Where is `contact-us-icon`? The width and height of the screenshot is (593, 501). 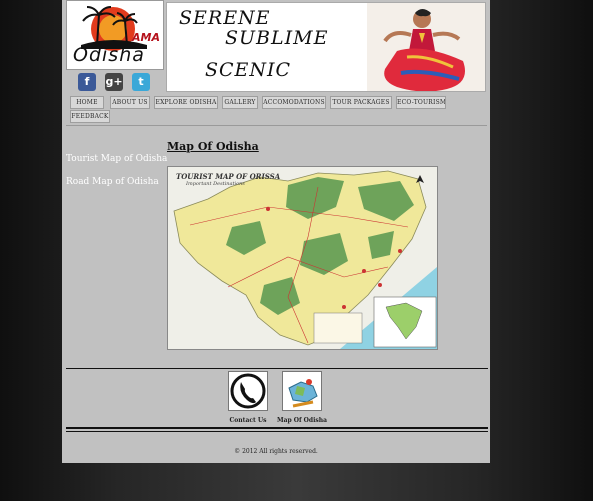
contact-us-icon is located at coordinates (248, 391).